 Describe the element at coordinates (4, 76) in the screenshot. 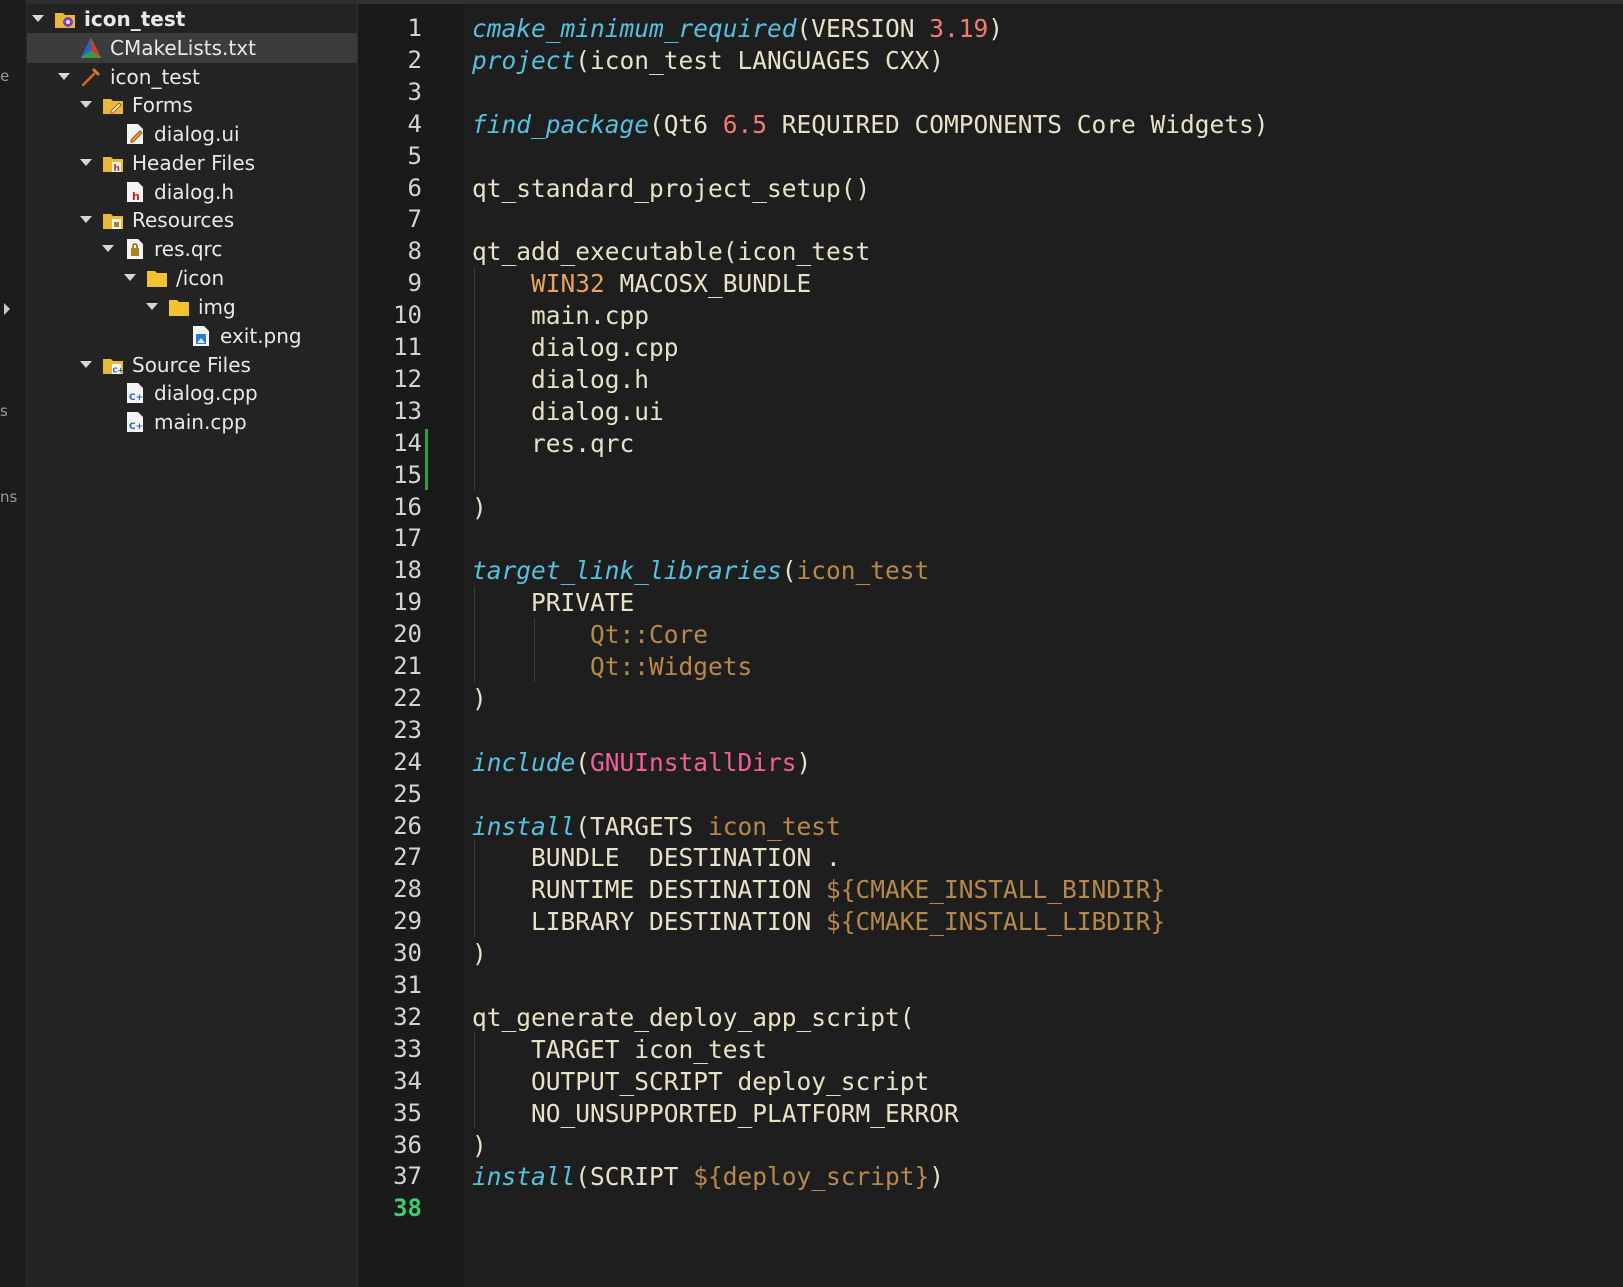

I see `mode-label-fragment: e` at that location.